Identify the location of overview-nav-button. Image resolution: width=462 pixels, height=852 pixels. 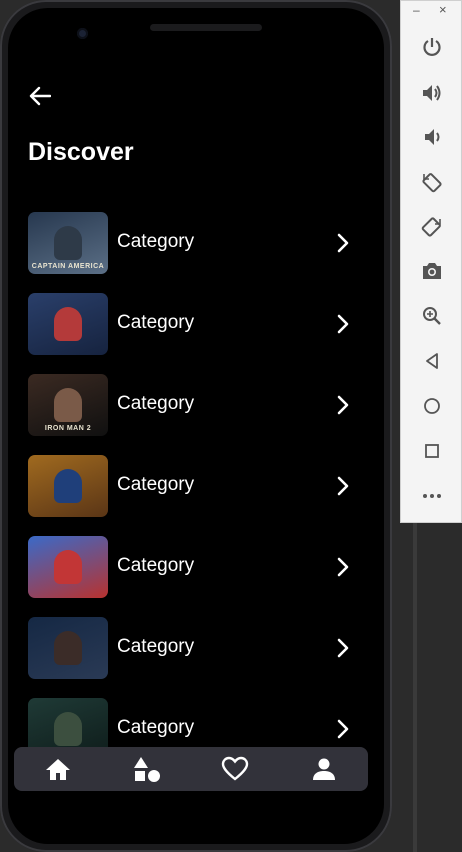
(432, 451).